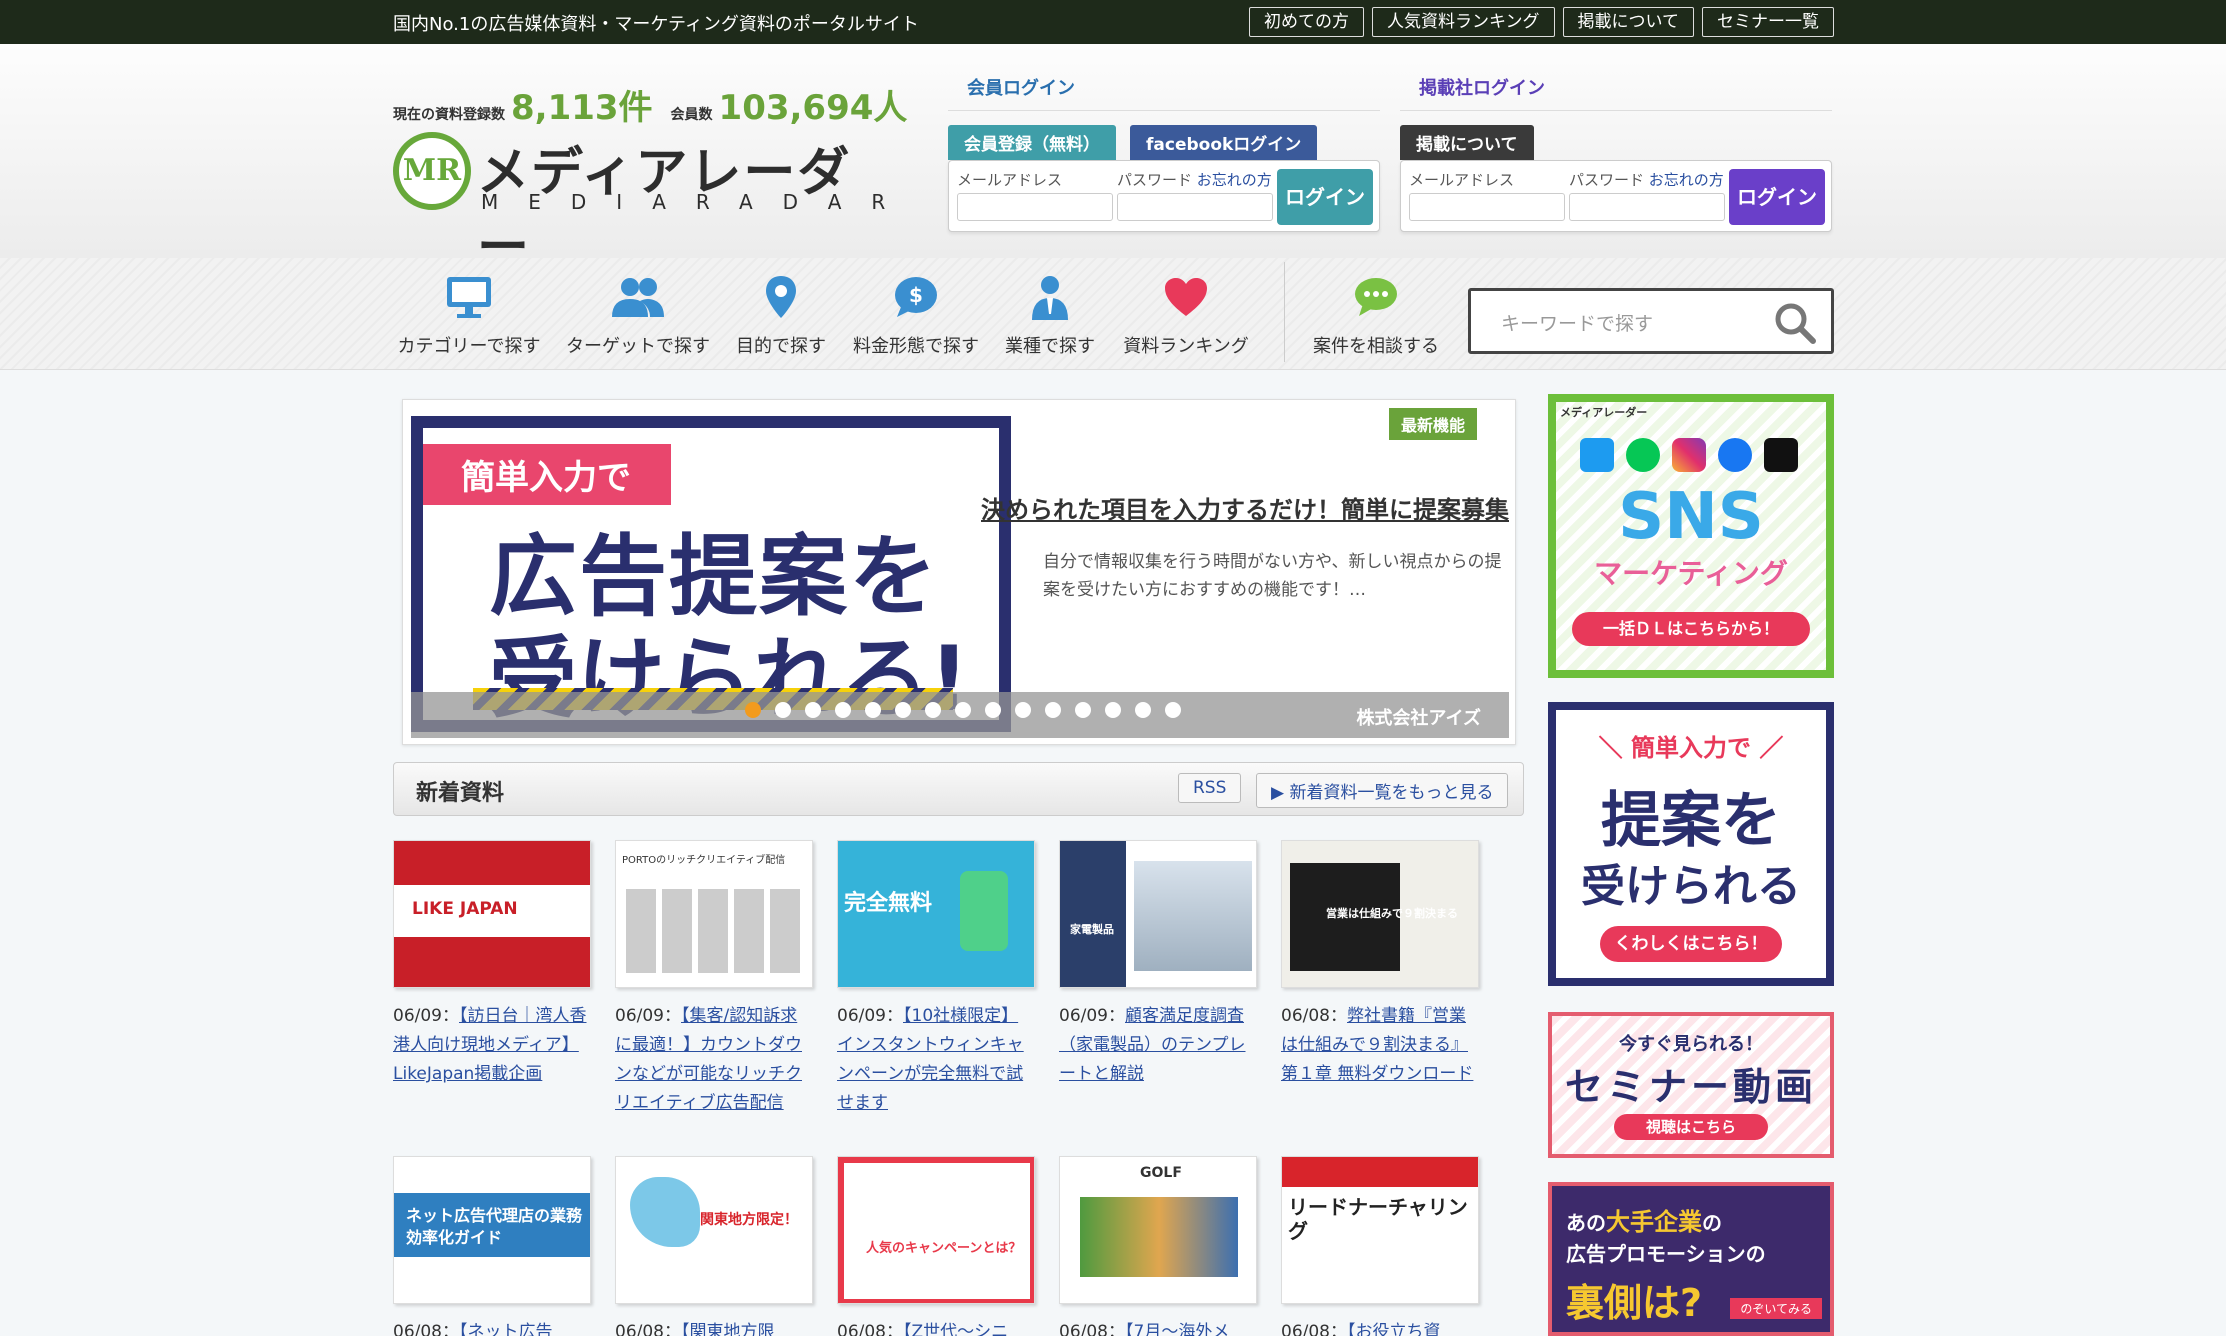  I want to click on seminar-banner-top: 今すぐ見られる！, so click(1691, 1044).